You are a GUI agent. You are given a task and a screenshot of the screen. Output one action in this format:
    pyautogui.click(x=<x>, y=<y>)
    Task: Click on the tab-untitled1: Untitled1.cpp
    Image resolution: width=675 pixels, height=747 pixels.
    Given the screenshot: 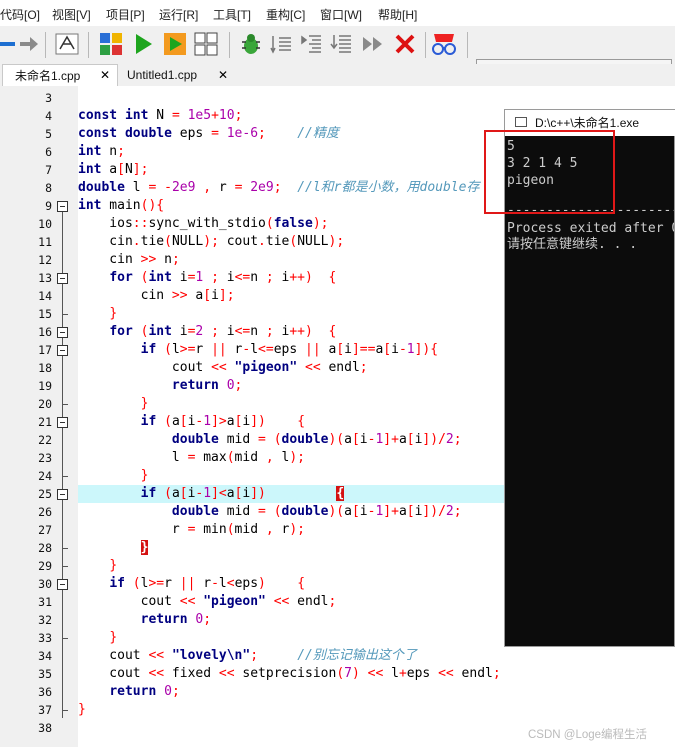 What is the action you would take?
    pyautogui.click(x=176, y=75)
    